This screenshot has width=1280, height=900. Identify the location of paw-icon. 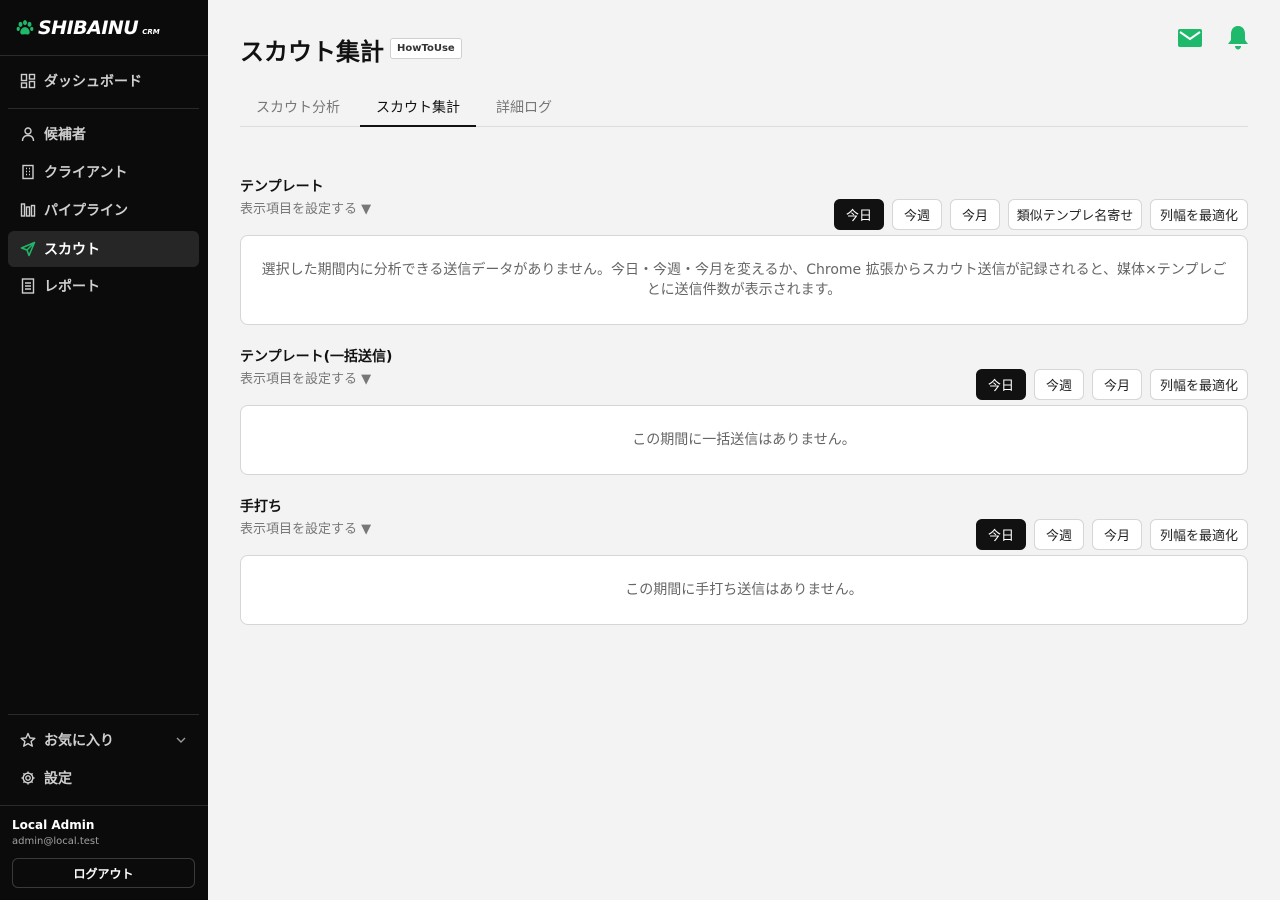
(25, 27).